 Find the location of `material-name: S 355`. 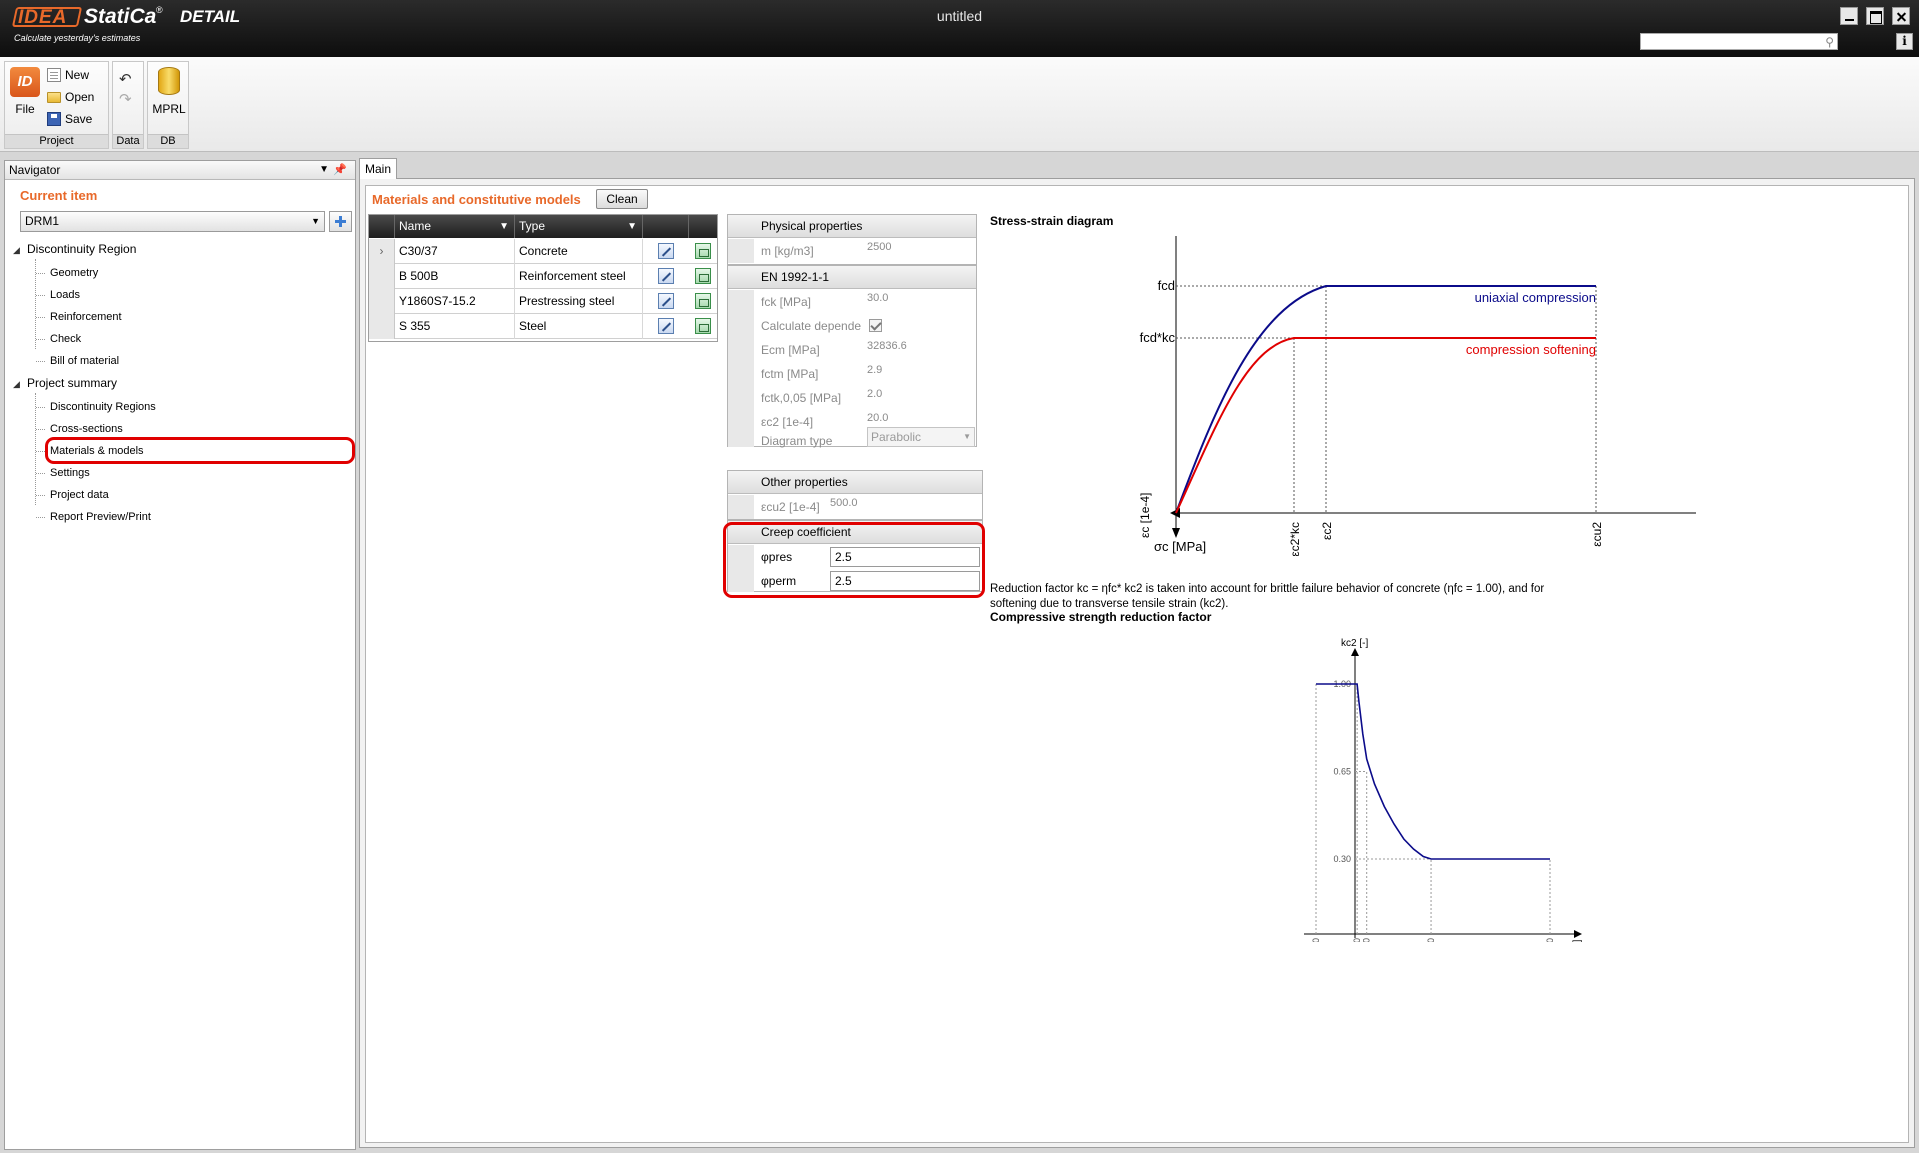

material-name: S 355 is located at coordinates (455, 326).